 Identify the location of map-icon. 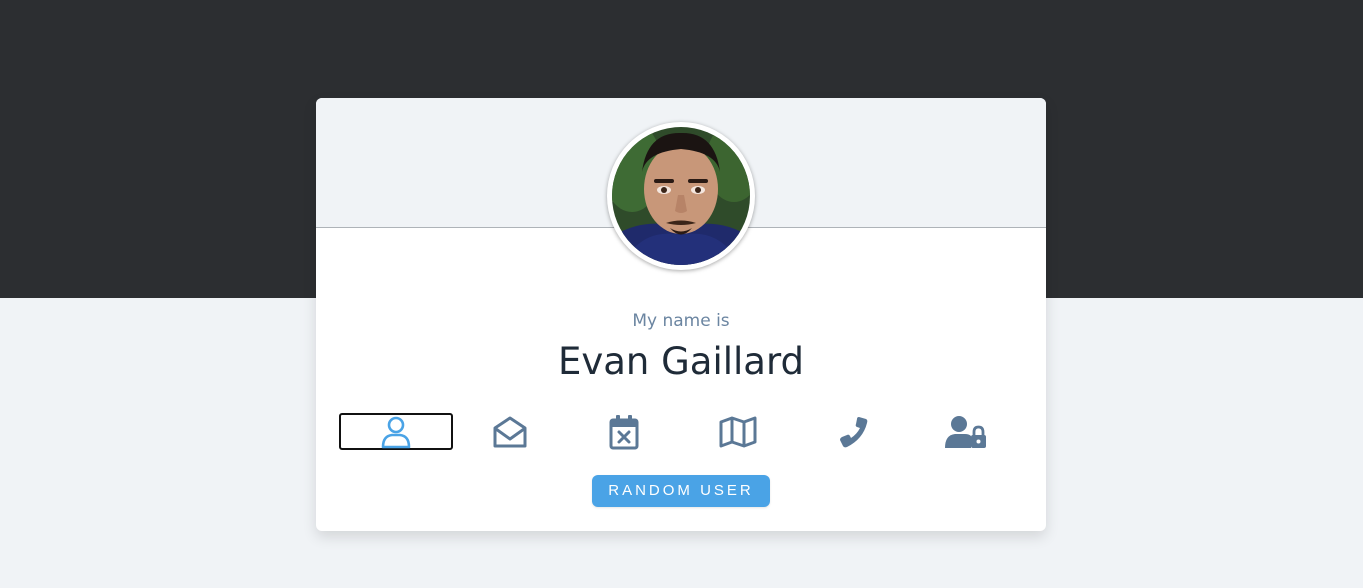
(738, 431).